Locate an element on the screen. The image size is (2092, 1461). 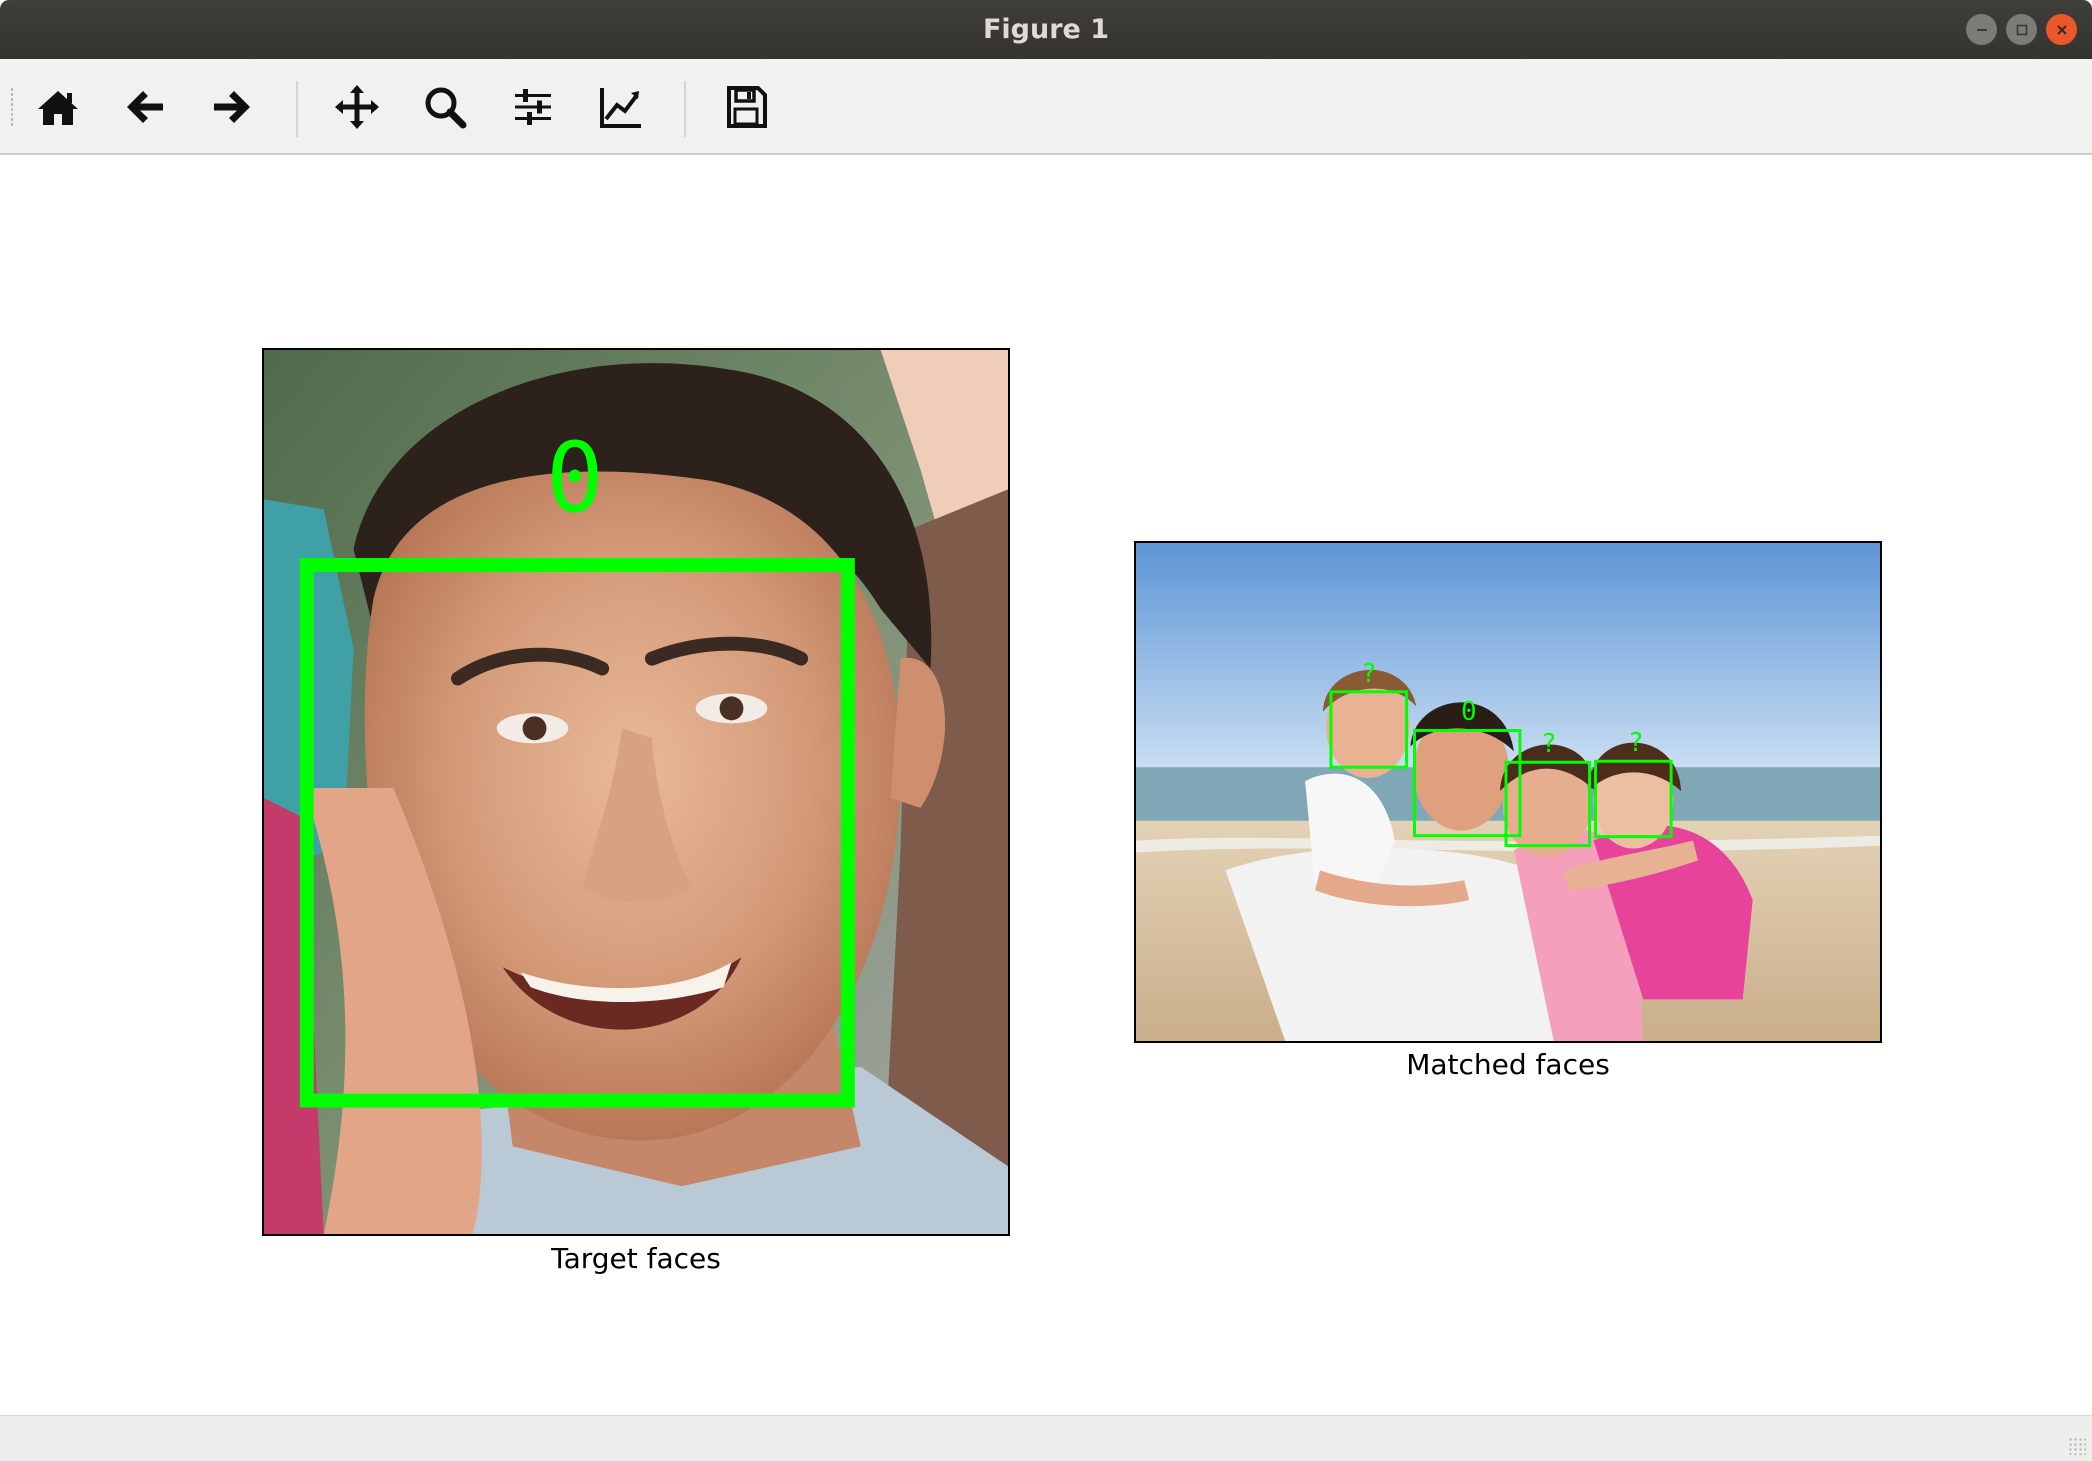
minimize-icon is located at coordinates (1981, 29).